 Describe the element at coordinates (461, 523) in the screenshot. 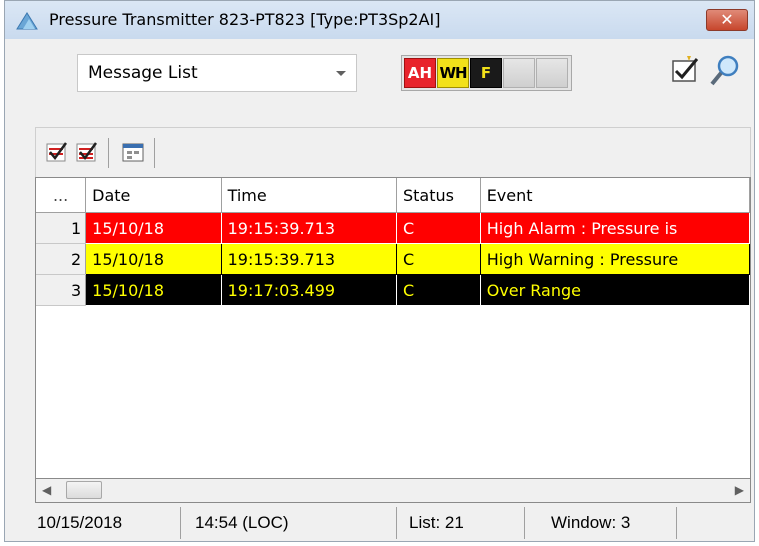

I see `status-list-count: List: 21` at that location.